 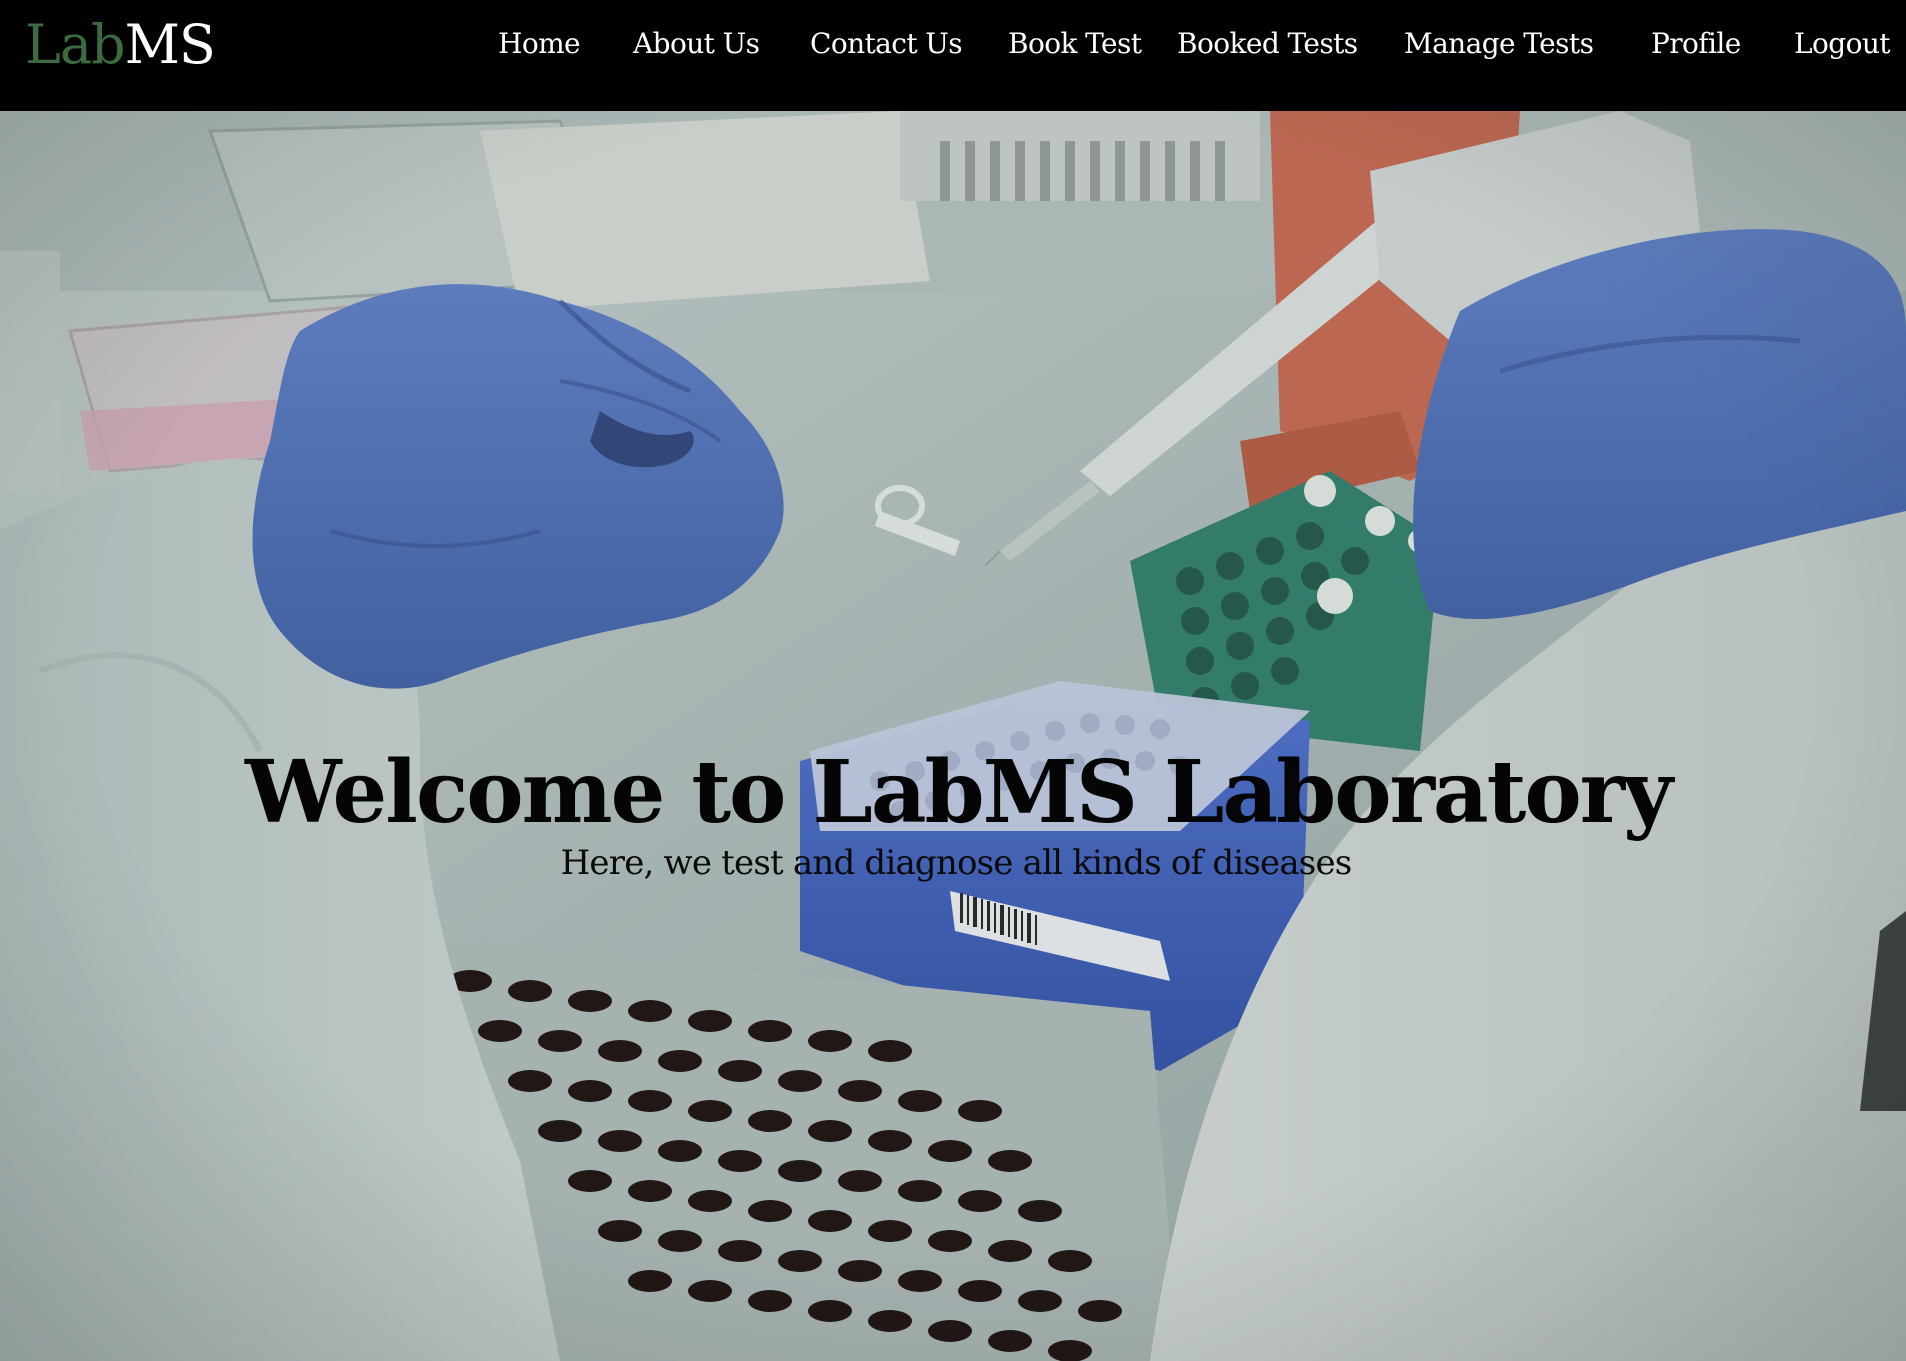 I want to click on brand-logo: LabMS, so click(x=120, y=44).